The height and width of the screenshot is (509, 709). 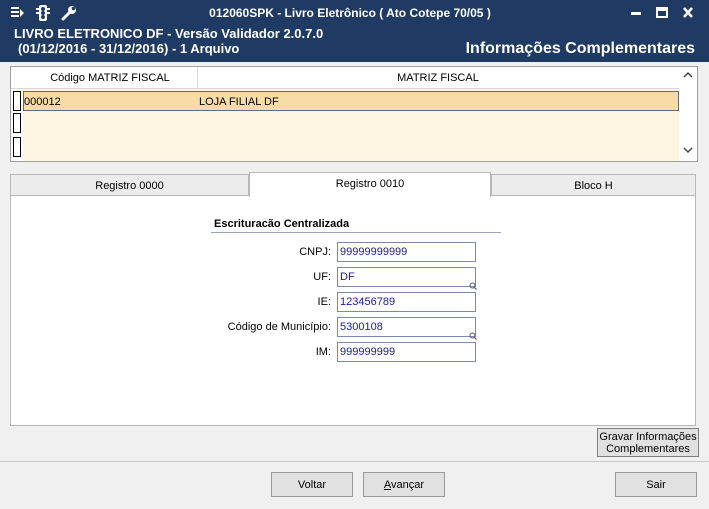 What do you see at coordinates (324, 302) in the screenshot?
I see `ie-label: IE:` at bounding box center [324, 302].